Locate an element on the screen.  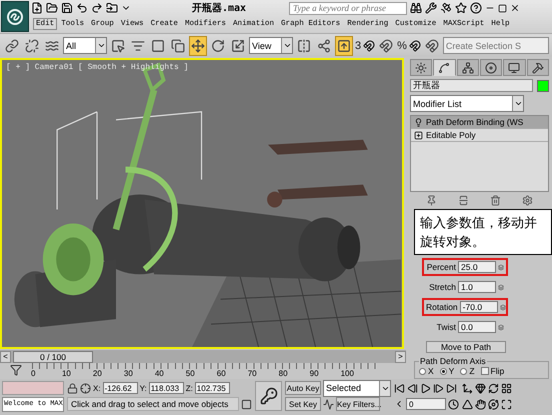
filter-icon is located at coordinates (16, 370).